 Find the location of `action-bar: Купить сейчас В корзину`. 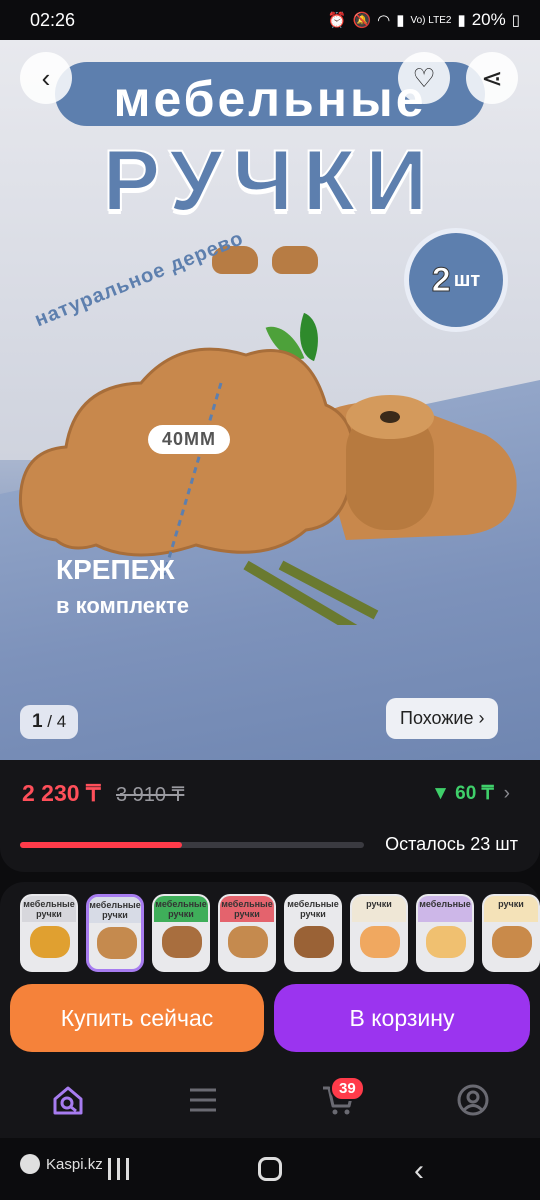

action-bar: Купить сейчас В корзину is located at coordinates (270, 1020).